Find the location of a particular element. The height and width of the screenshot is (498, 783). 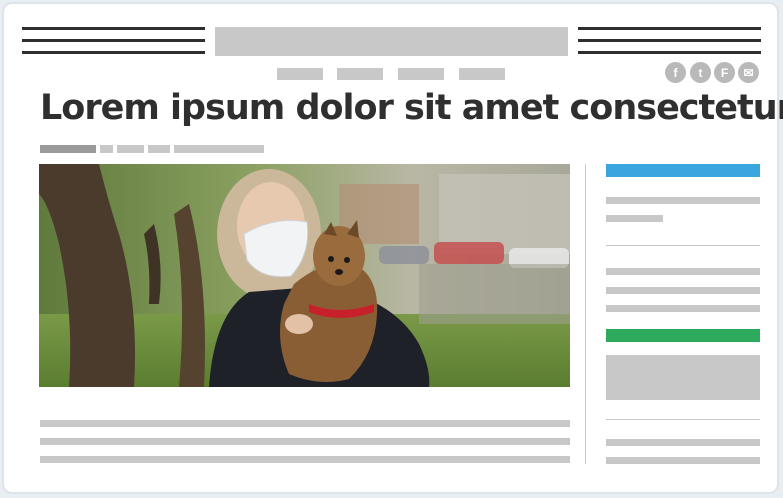

byline-author is located at coordinates (68, 149).